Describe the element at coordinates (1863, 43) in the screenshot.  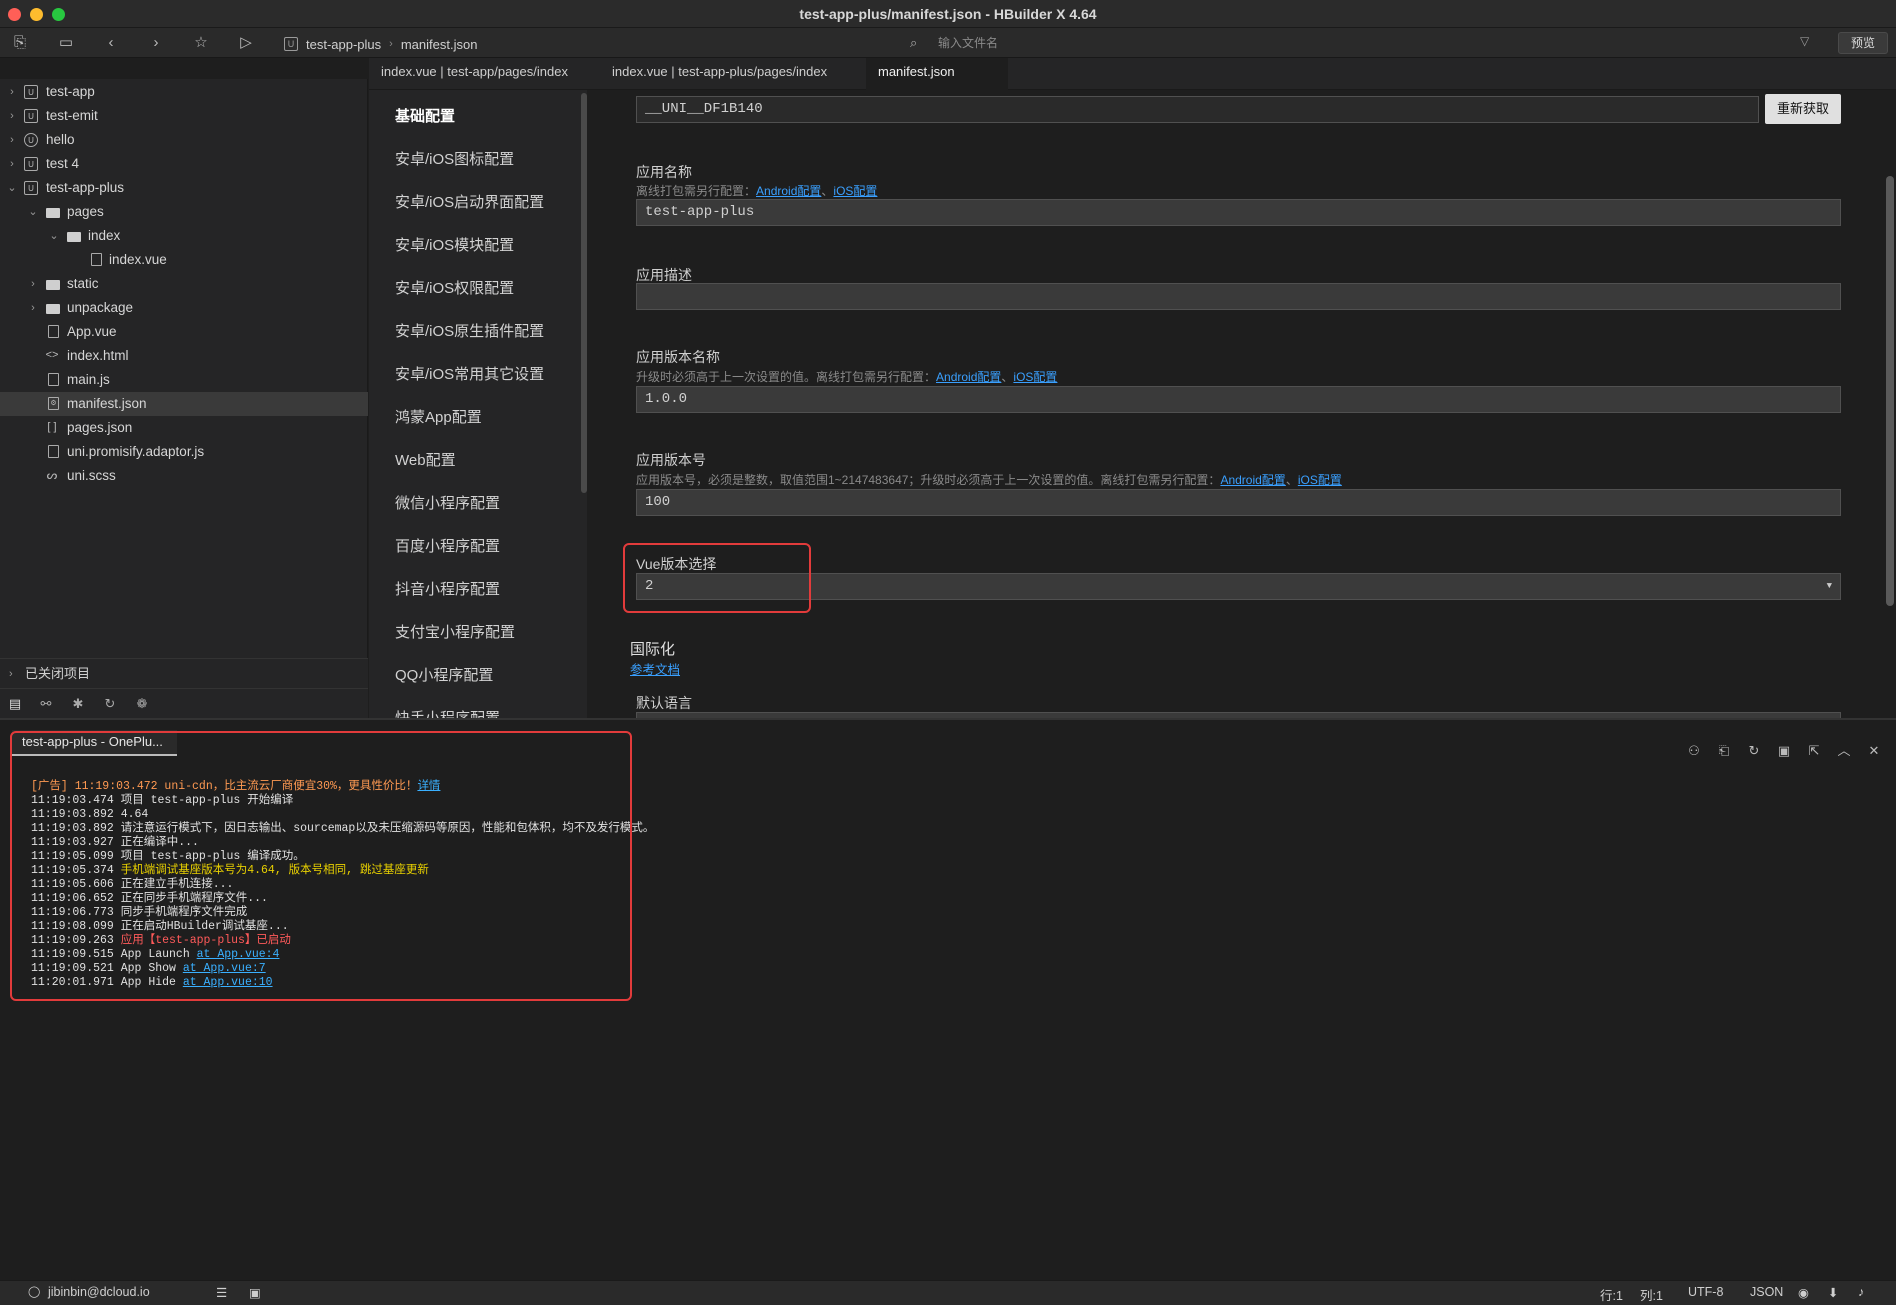
I see `preview-button: 预览` at that location.